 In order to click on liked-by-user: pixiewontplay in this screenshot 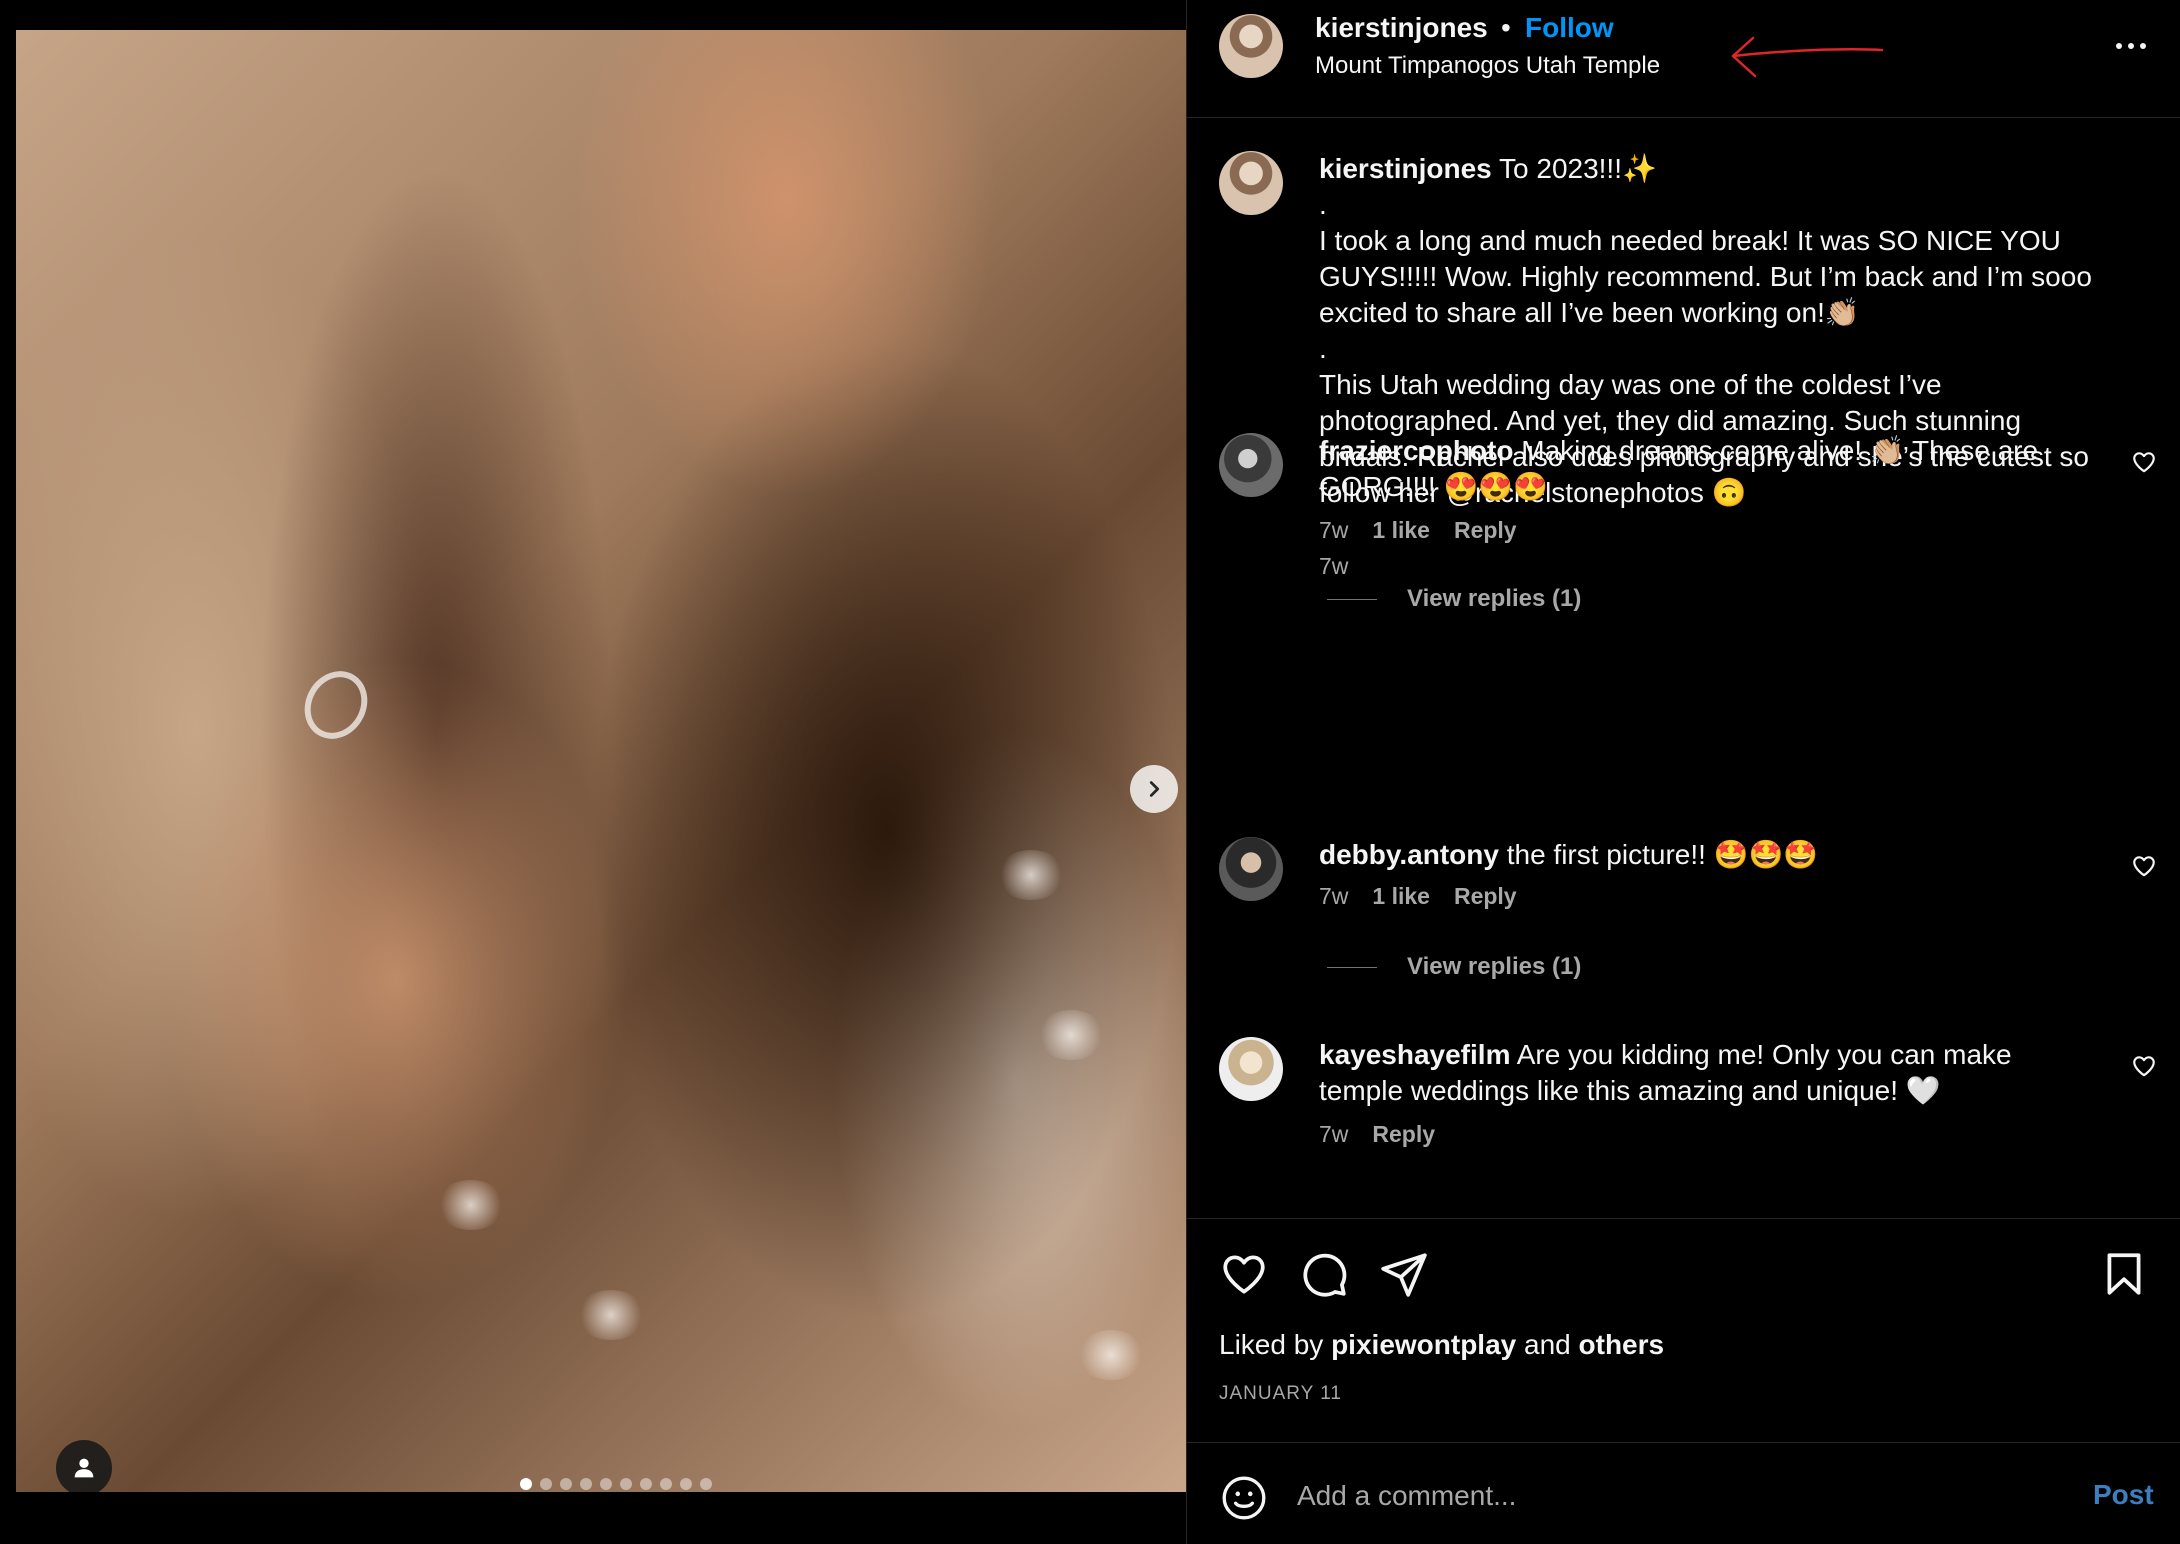, I will do `click(1423, 1344)`.